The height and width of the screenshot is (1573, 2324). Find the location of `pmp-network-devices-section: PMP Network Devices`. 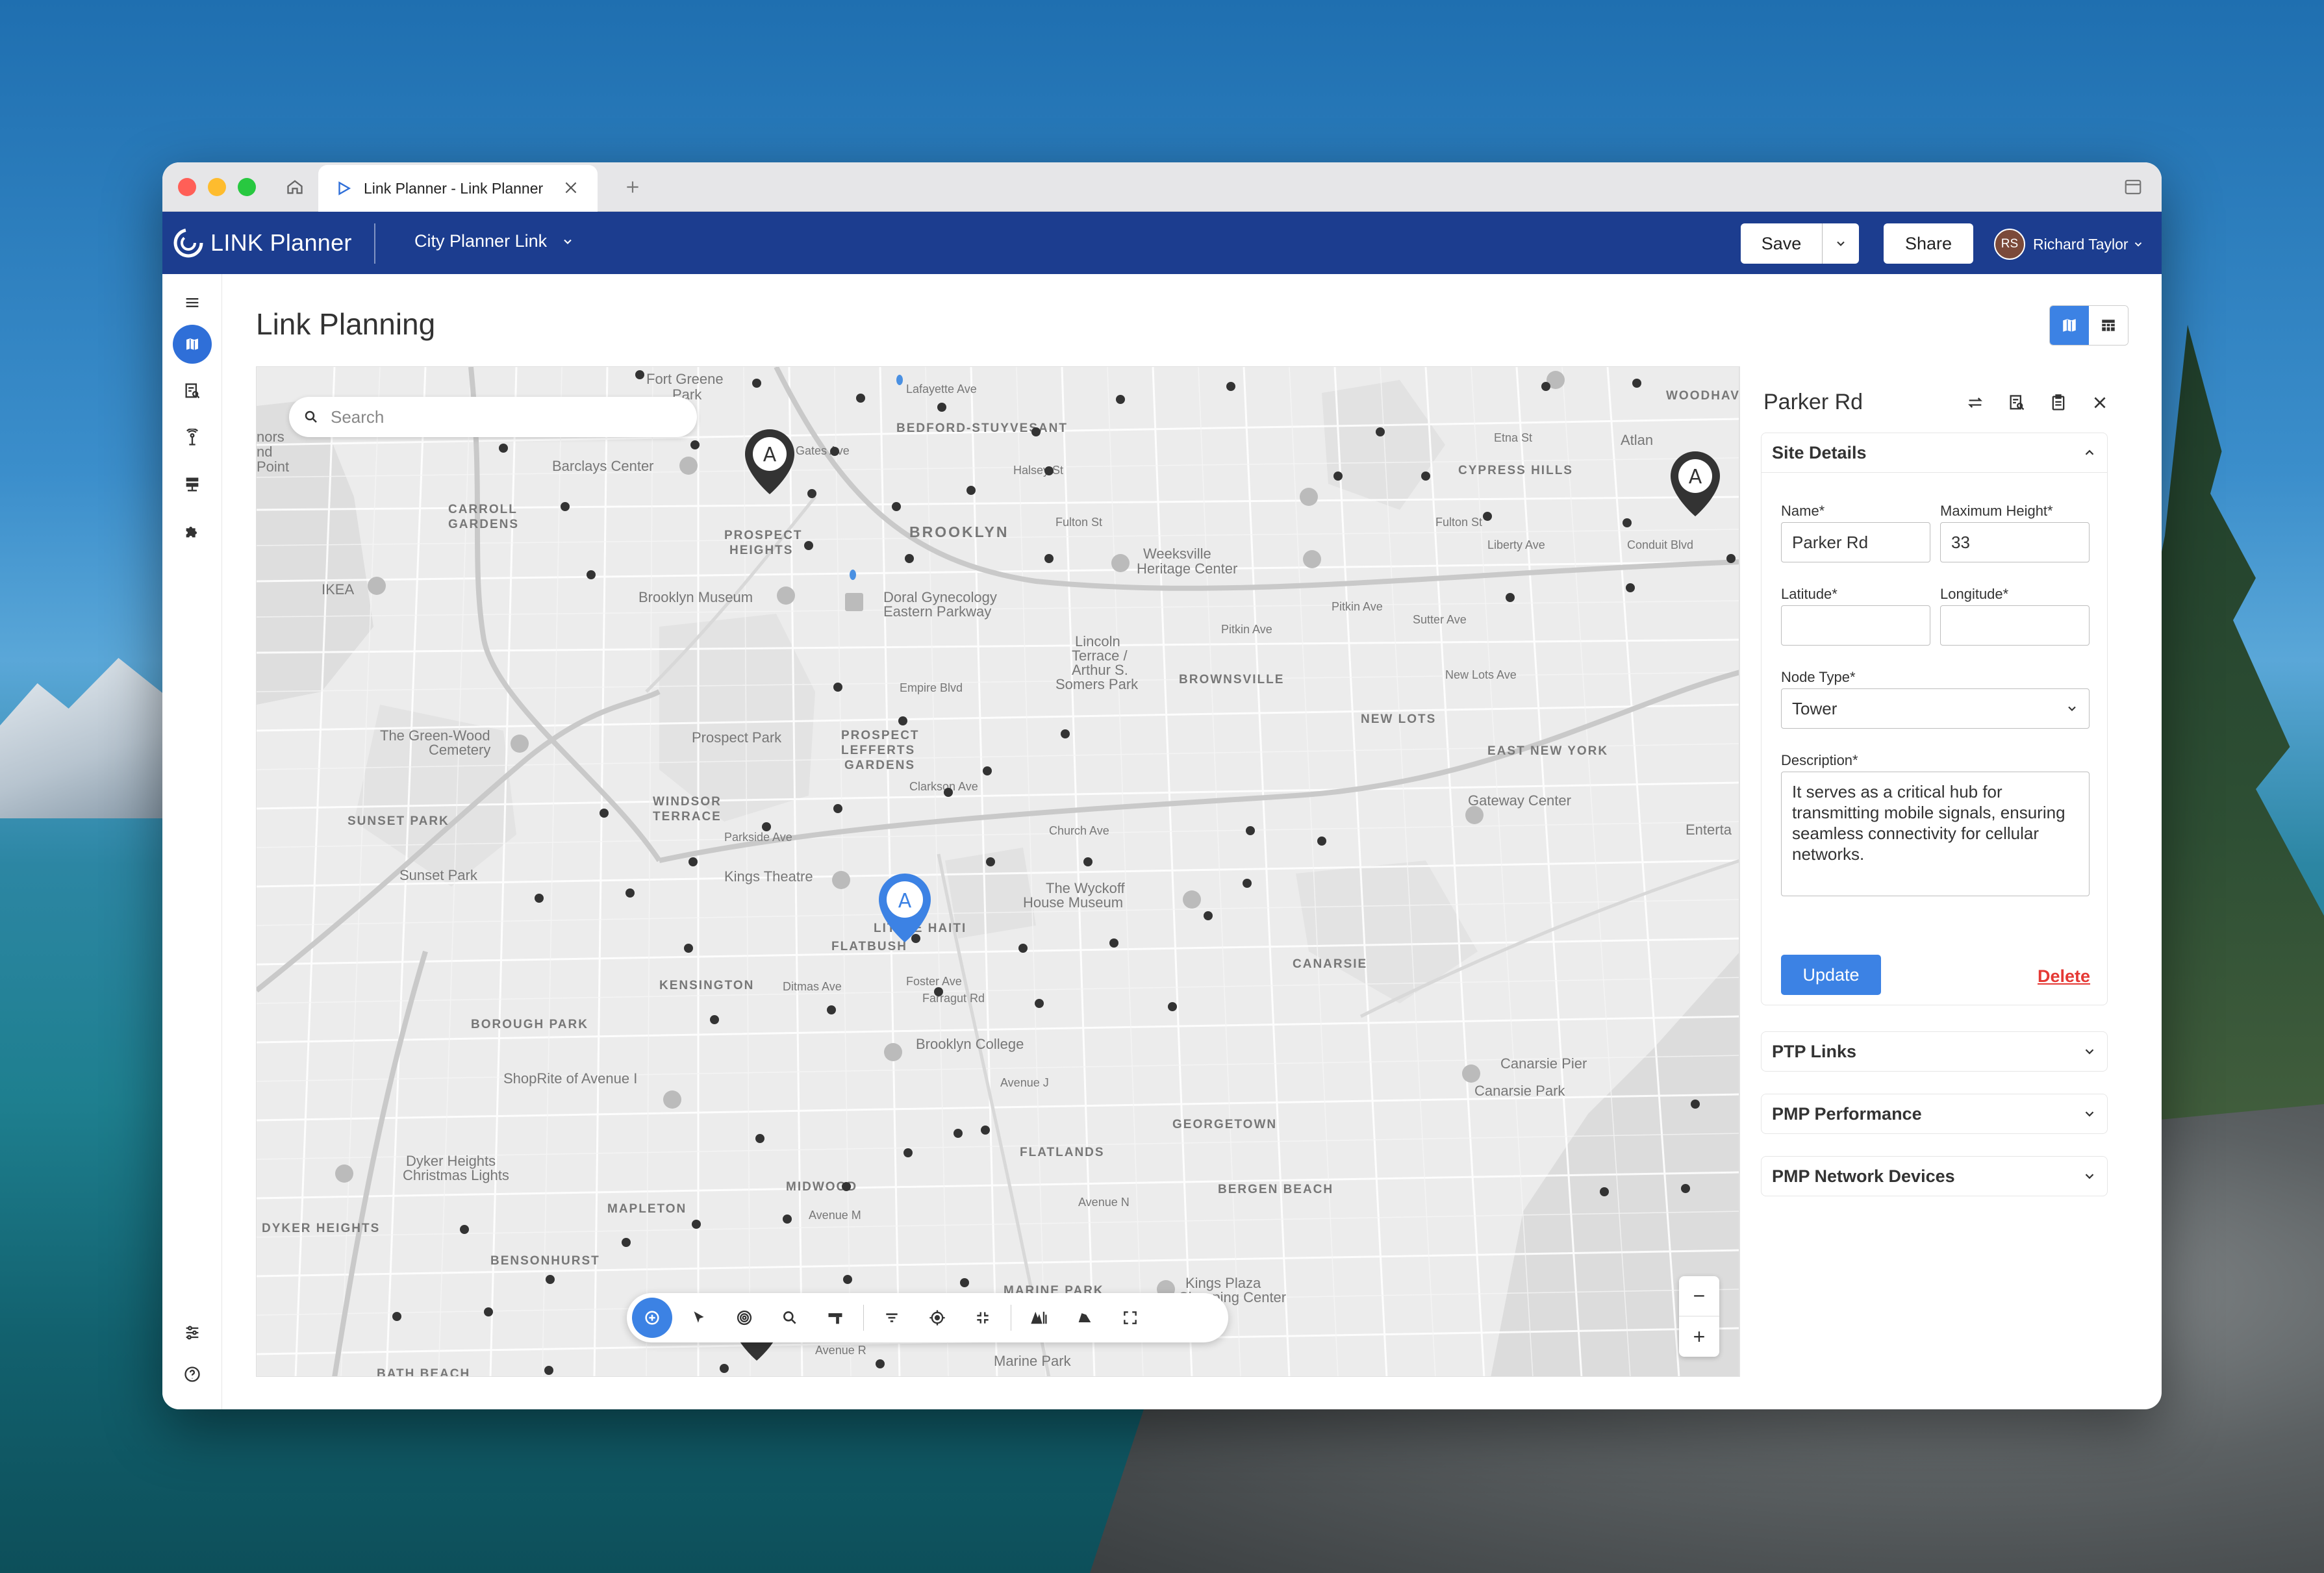

pmp-network-devices-section: PMP Network Devices is located at coordinates (1934, 1176).